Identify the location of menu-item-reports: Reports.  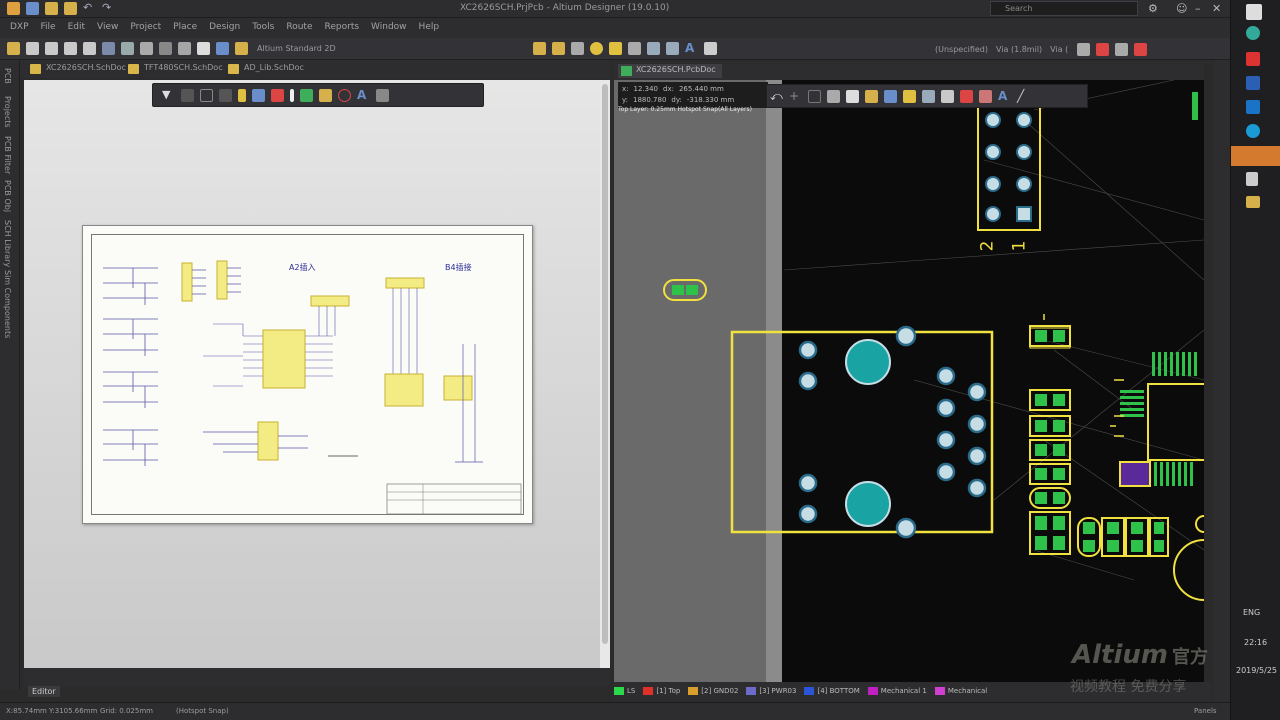
(342, 27).